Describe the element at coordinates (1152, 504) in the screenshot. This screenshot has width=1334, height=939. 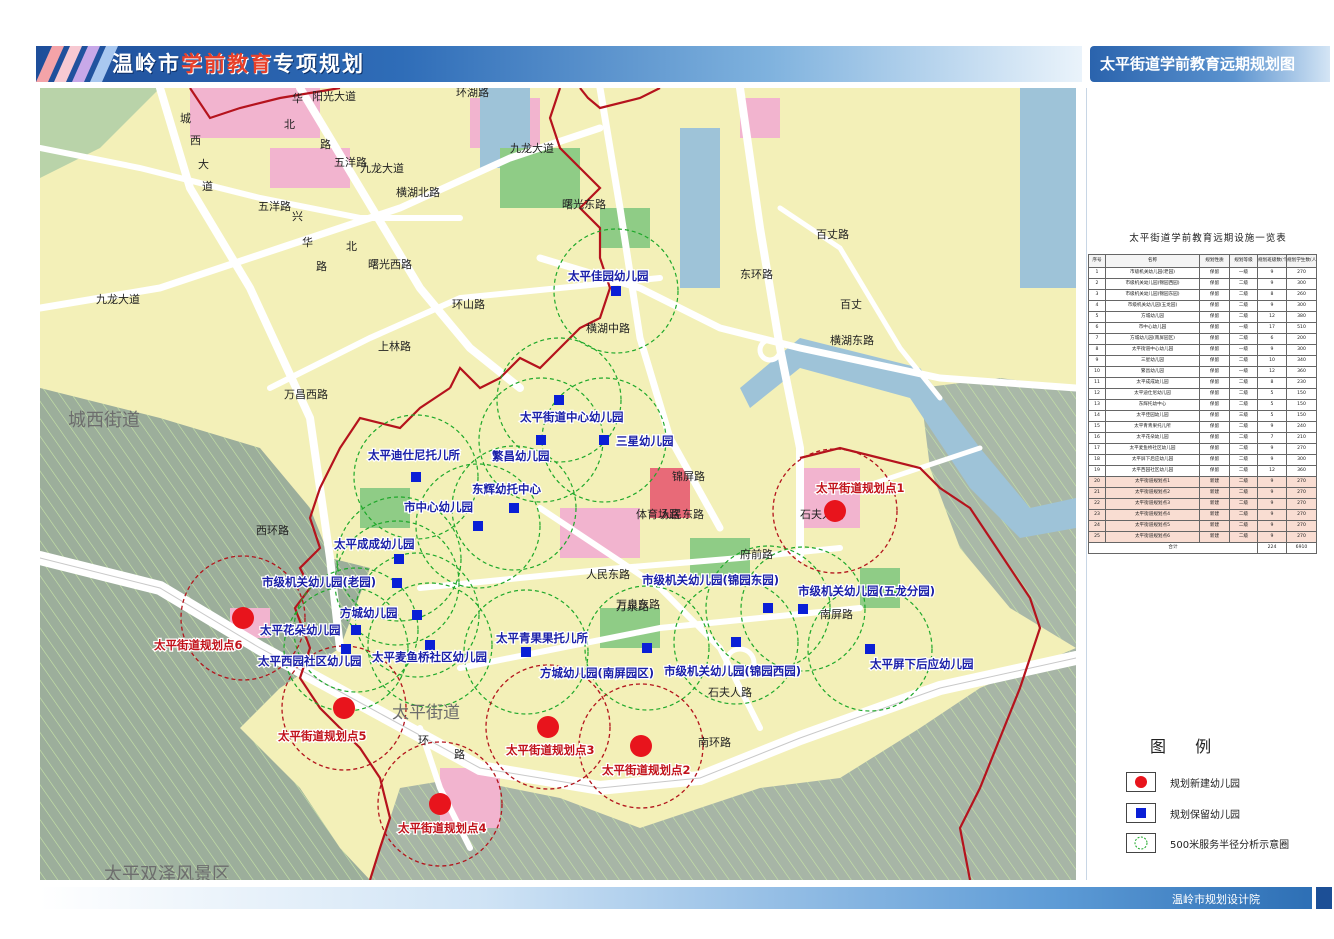
I see `table-cell: 太平街道规划点3` at that location.